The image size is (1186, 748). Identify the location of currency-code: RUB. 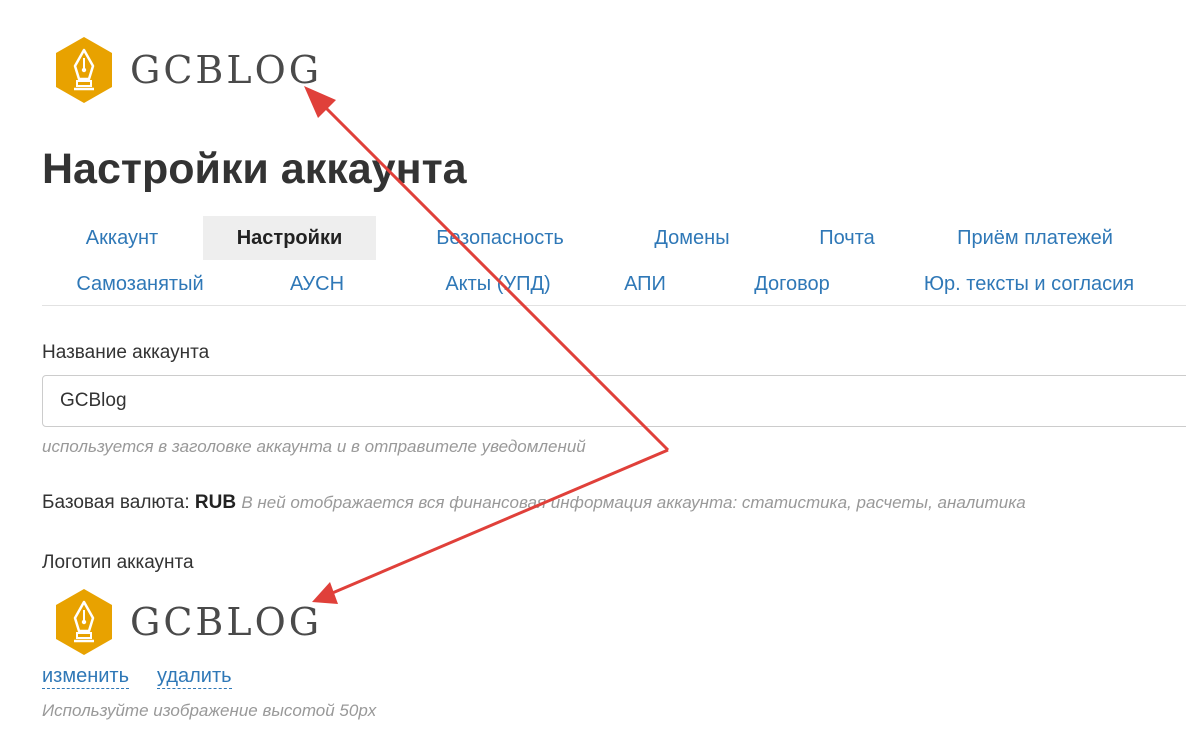
(215, 502).